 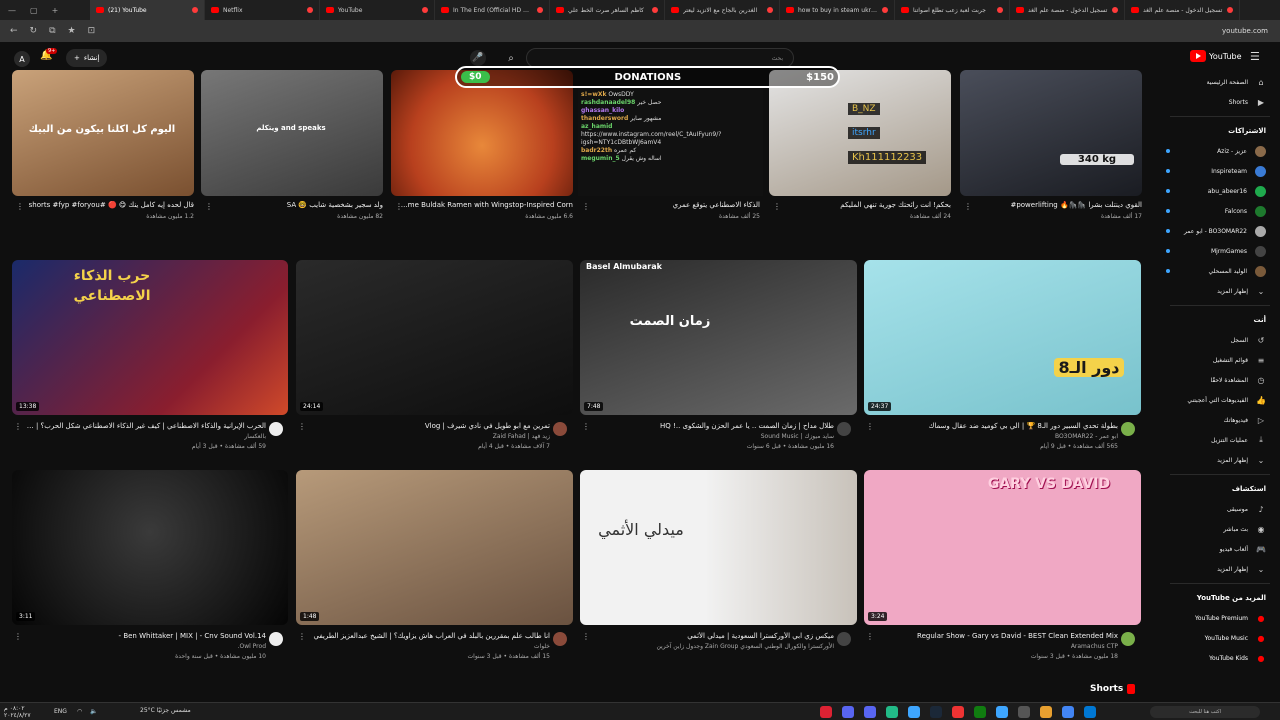 What do you see at coordinates (998, 436) in the screenshot?
I see `video-channel: ابو عمر - BO3OMAR22` at bounding box center [998, 436].